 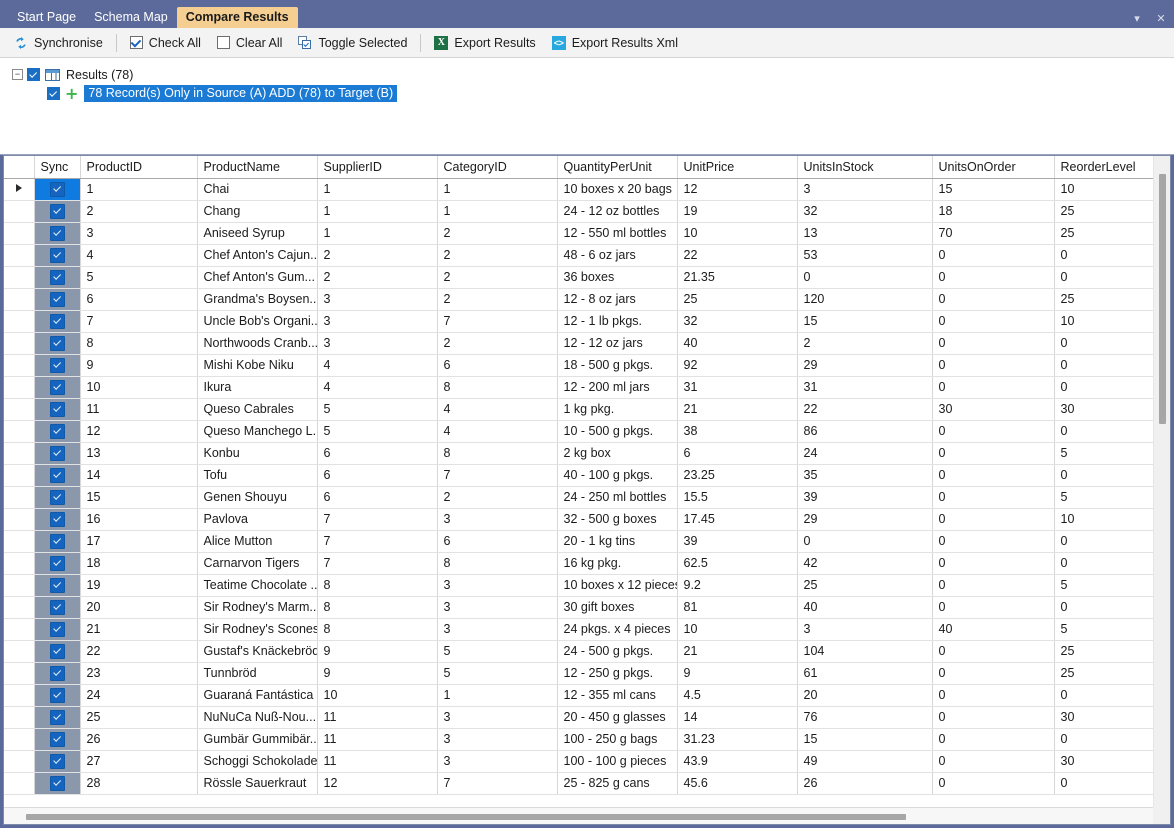 What do you see at coordinates (865, 409) in the screenshot?
I see `cell-unitsinstock: 22` at bounding box center [865, 409].